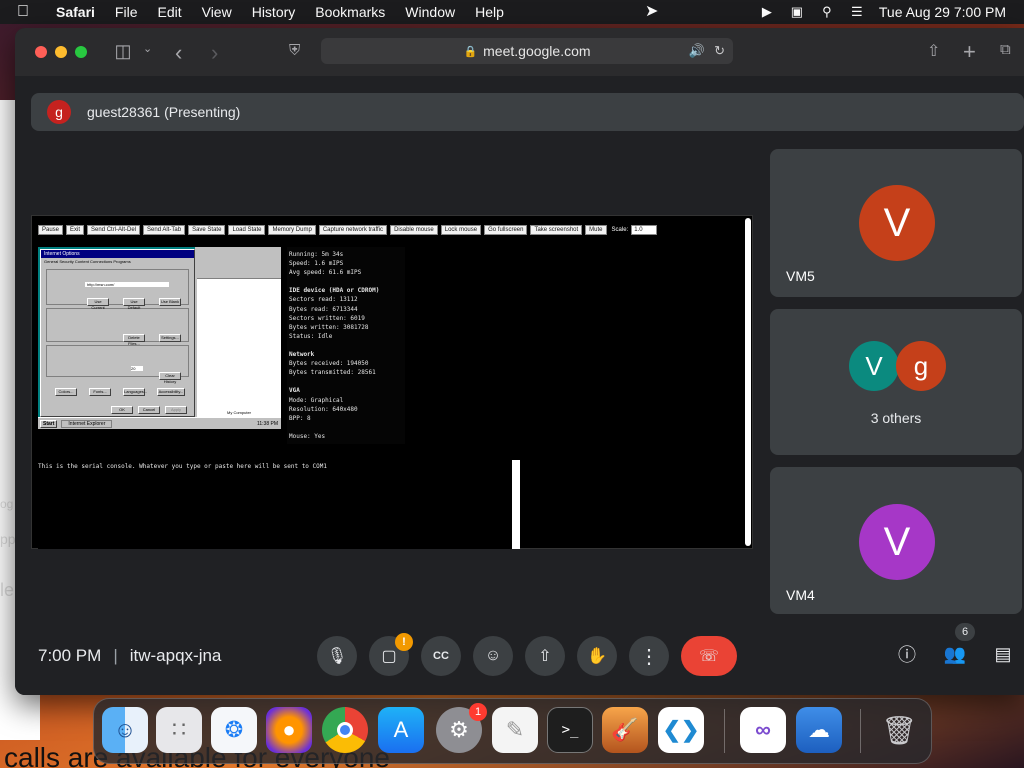 The width and height of the screenshot is (1024, 768). I want to click on stat-bytes-transmitted: Bytes transmitted: 28561, so click(332, 373).